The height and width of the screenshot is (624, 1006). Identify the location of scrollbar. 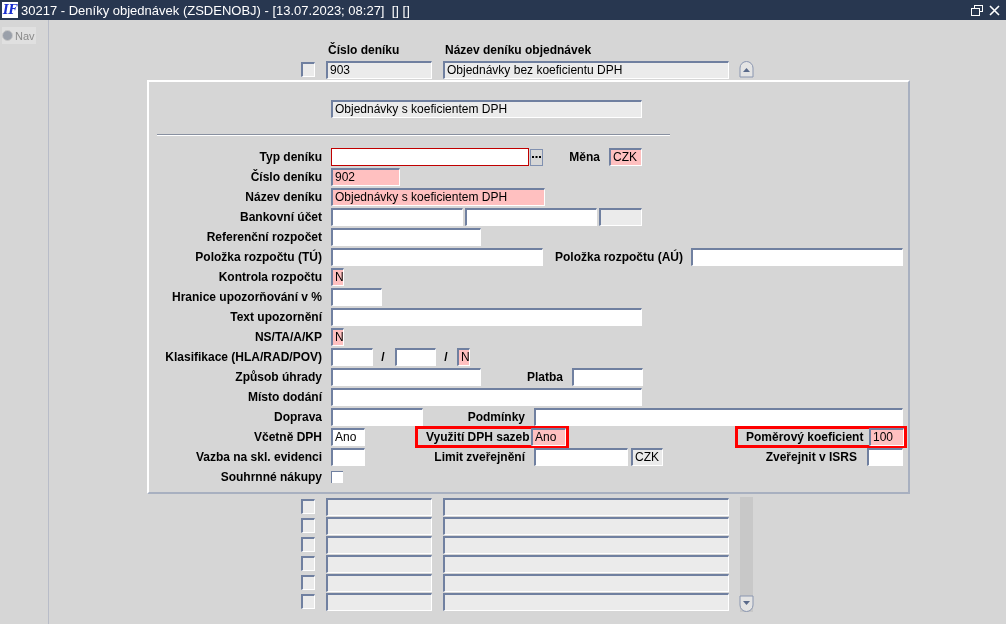
(746, 554).